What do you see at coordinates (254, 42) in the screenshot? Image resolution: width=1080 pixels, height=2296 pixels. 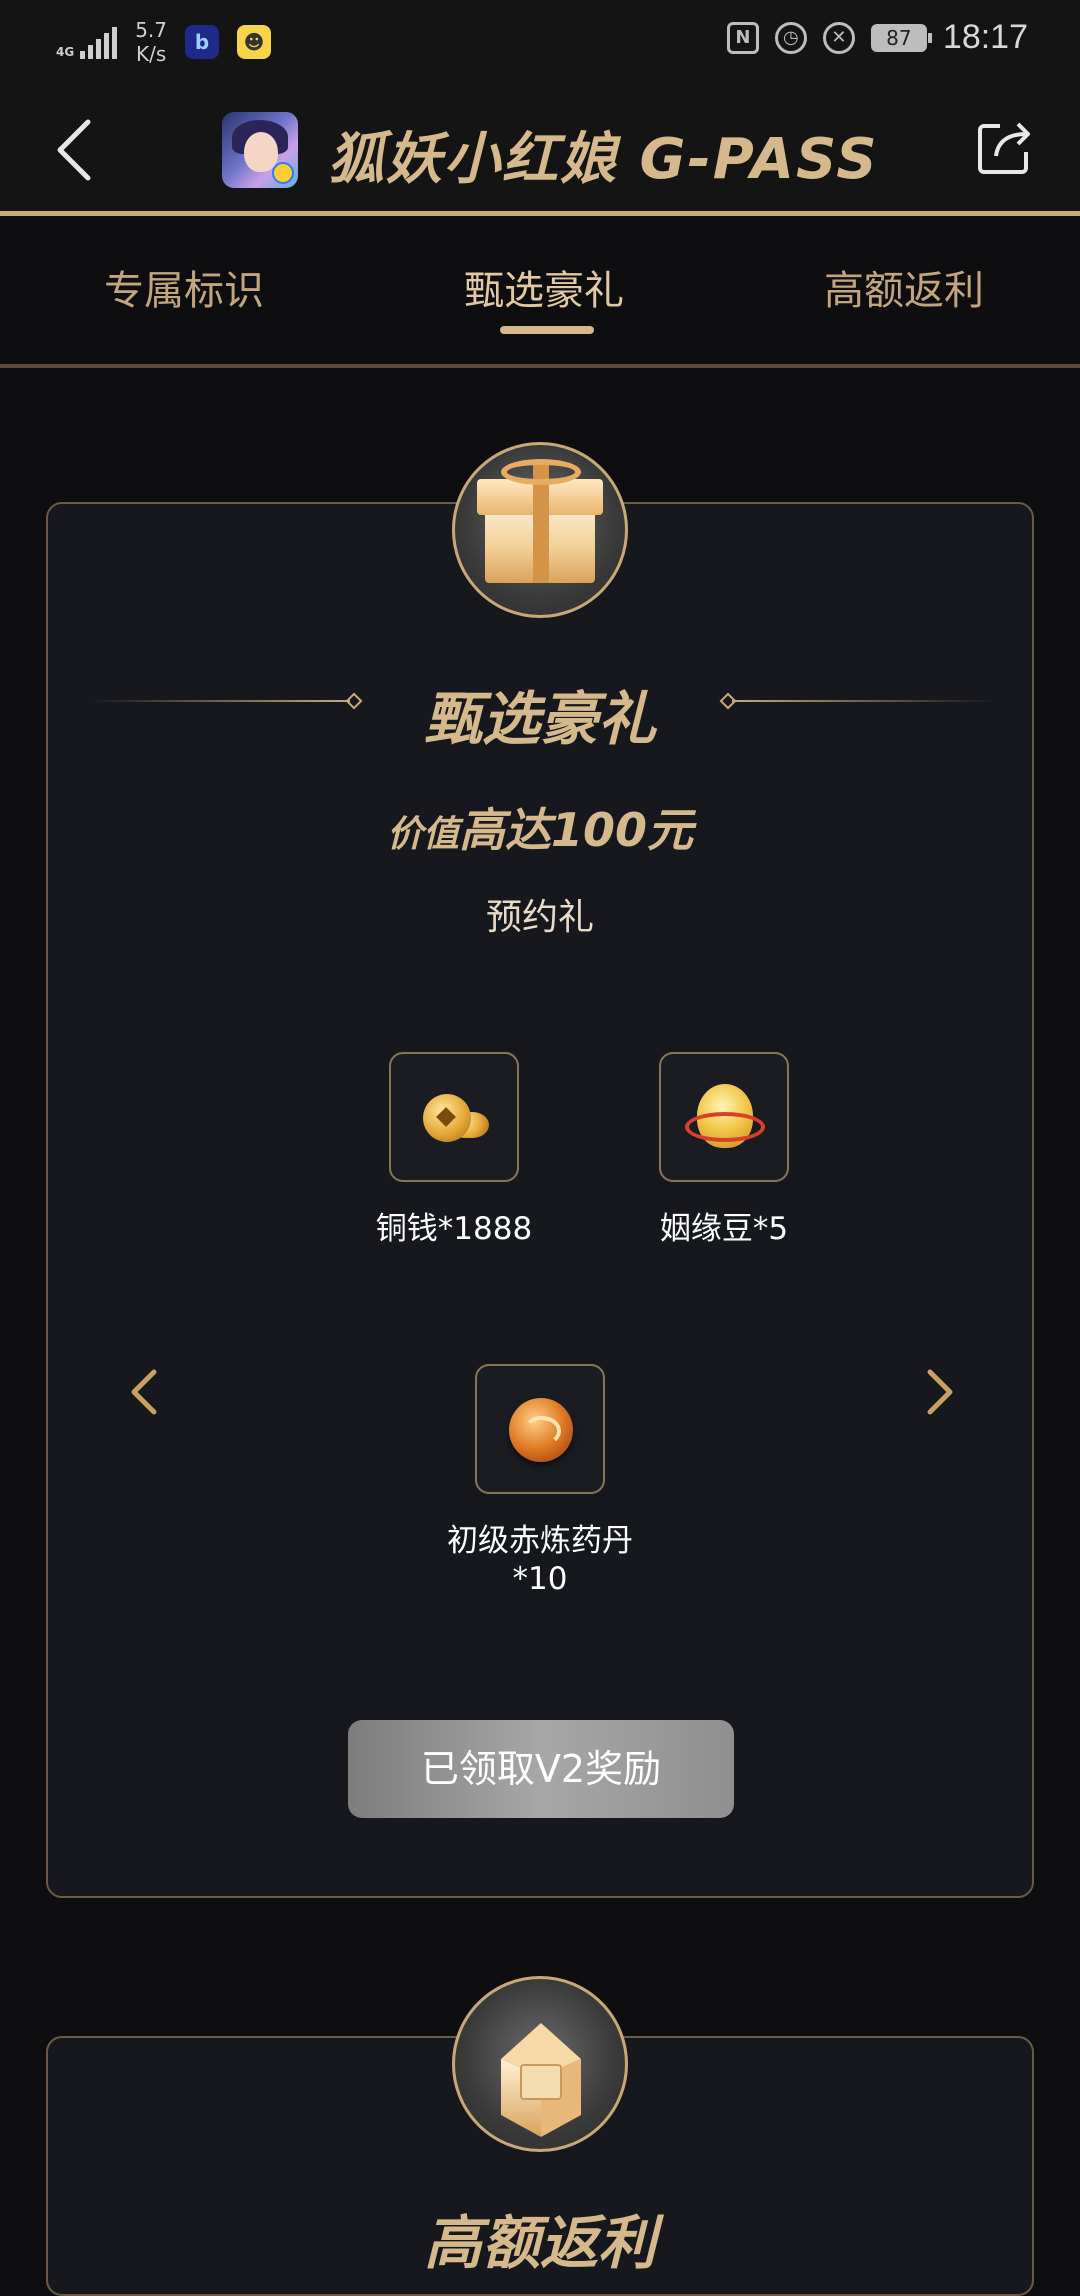 I see `chick-app-icon: ☻` at bounding box center [254, 42].